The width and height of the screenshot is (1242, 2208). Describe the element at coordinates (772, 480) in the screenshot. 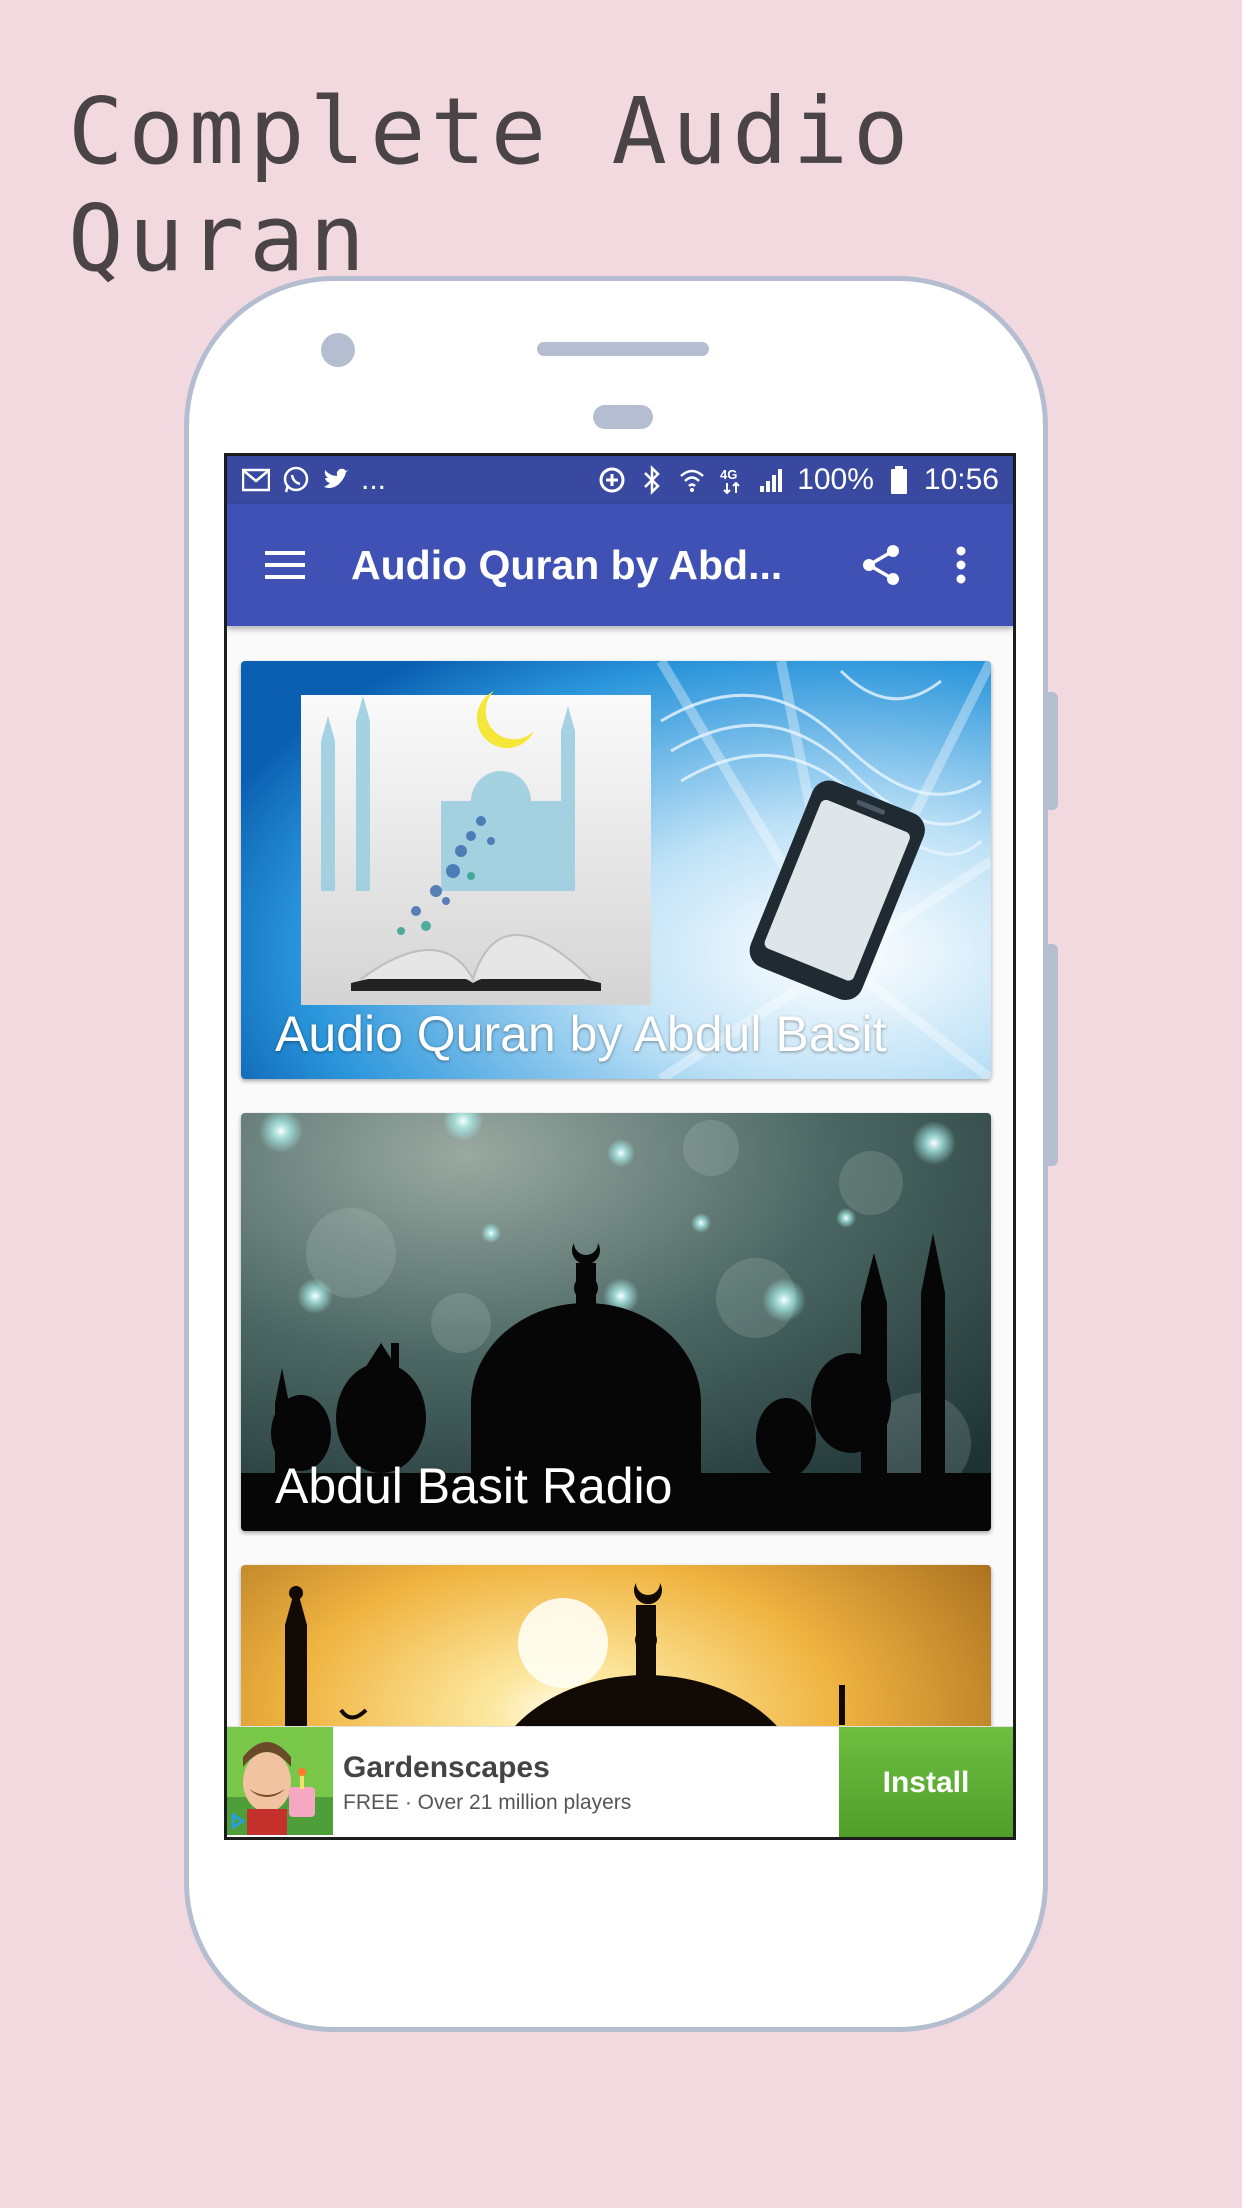

I see `signal-icon` at that location.